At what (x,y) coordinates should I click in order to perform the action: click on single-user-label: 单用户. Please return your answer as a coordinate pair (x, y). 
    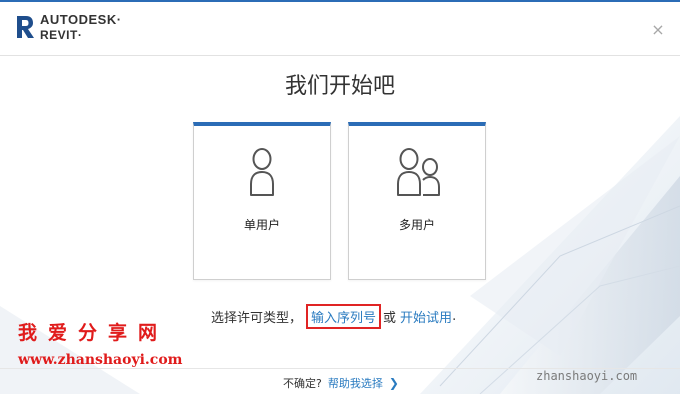
    Looking at the image, I should click on (261, 225).